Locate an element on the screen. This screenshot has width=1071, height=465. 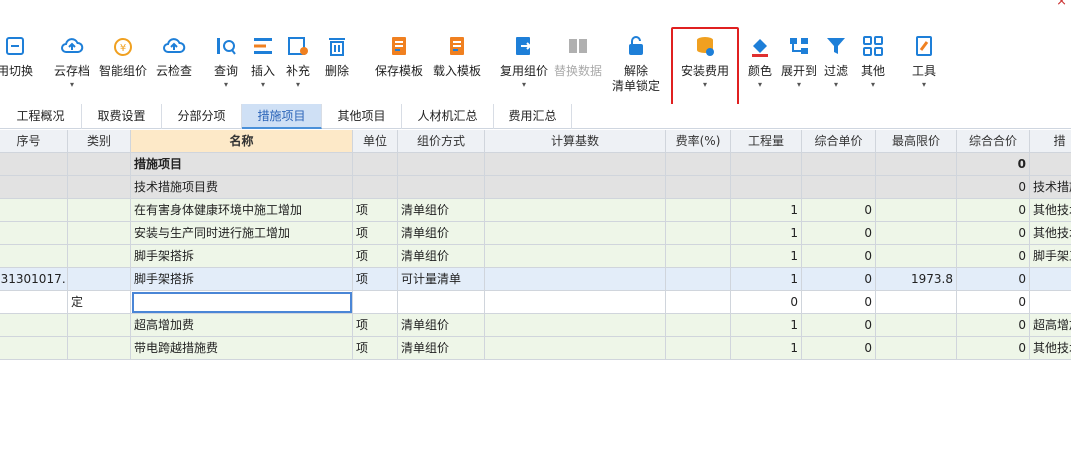
table-cell: 技术措施项目费 is located at coordinates (242, 187).